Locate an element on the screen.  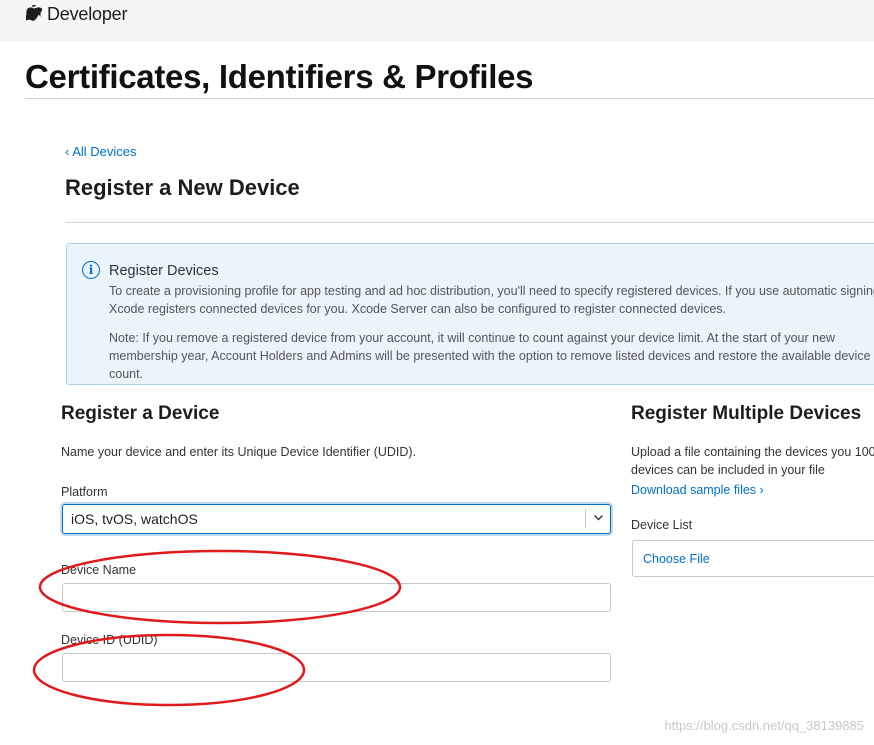
developer-brand: Developer is located at coordinates (76, 14).